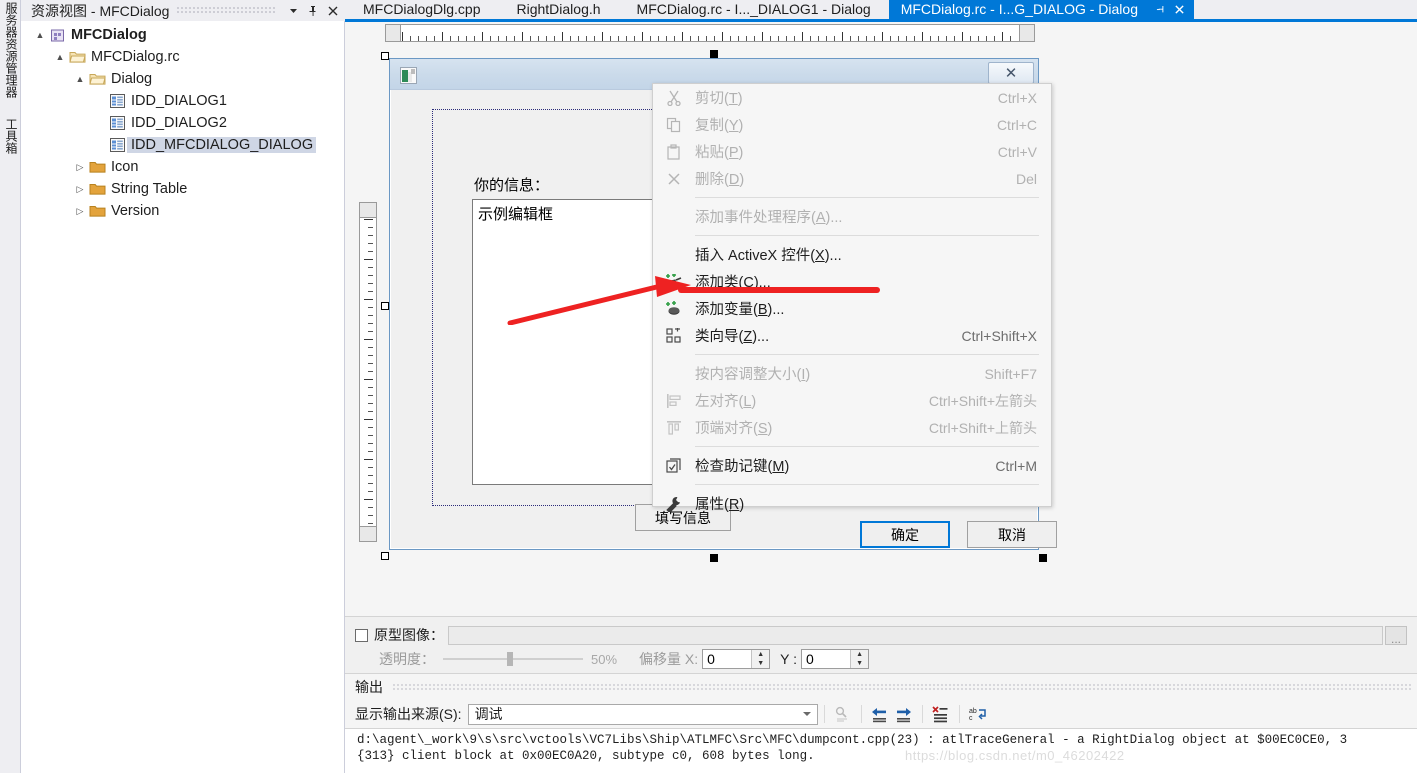  Describe the element at coordinates (385, 56) in the screenshot. I see `selection-handle-top-left` at that location.